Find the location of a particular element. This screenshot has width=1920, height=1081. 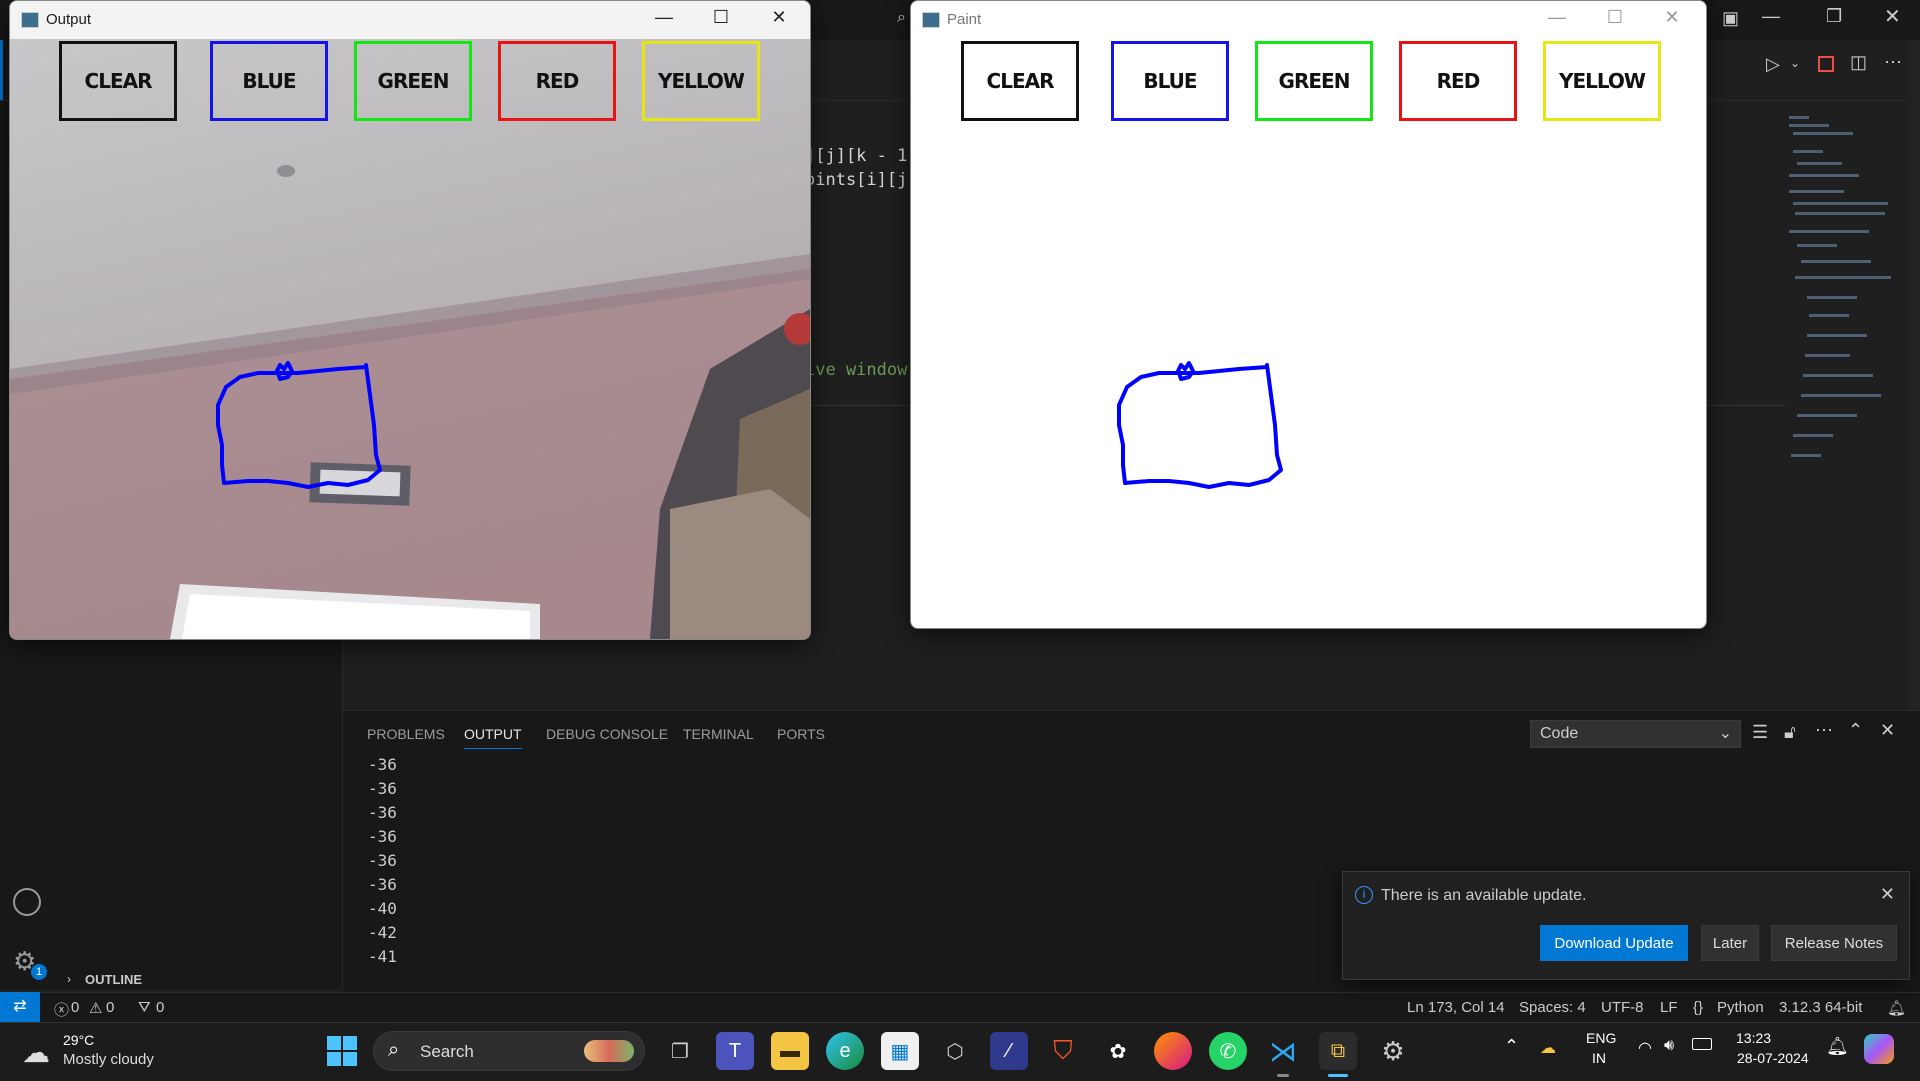

braces-icon: {} is located at coordinates (1698, 1007).